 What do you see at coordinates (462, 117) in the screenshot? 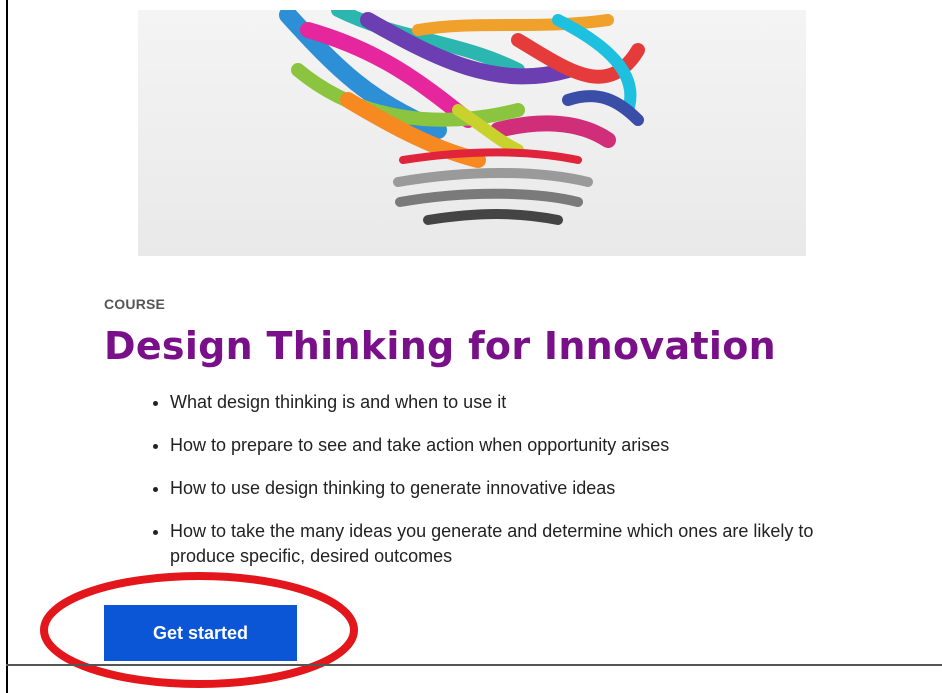
I see `lightbulb-paint-strokes-icon` at bounding box center [462, 117].